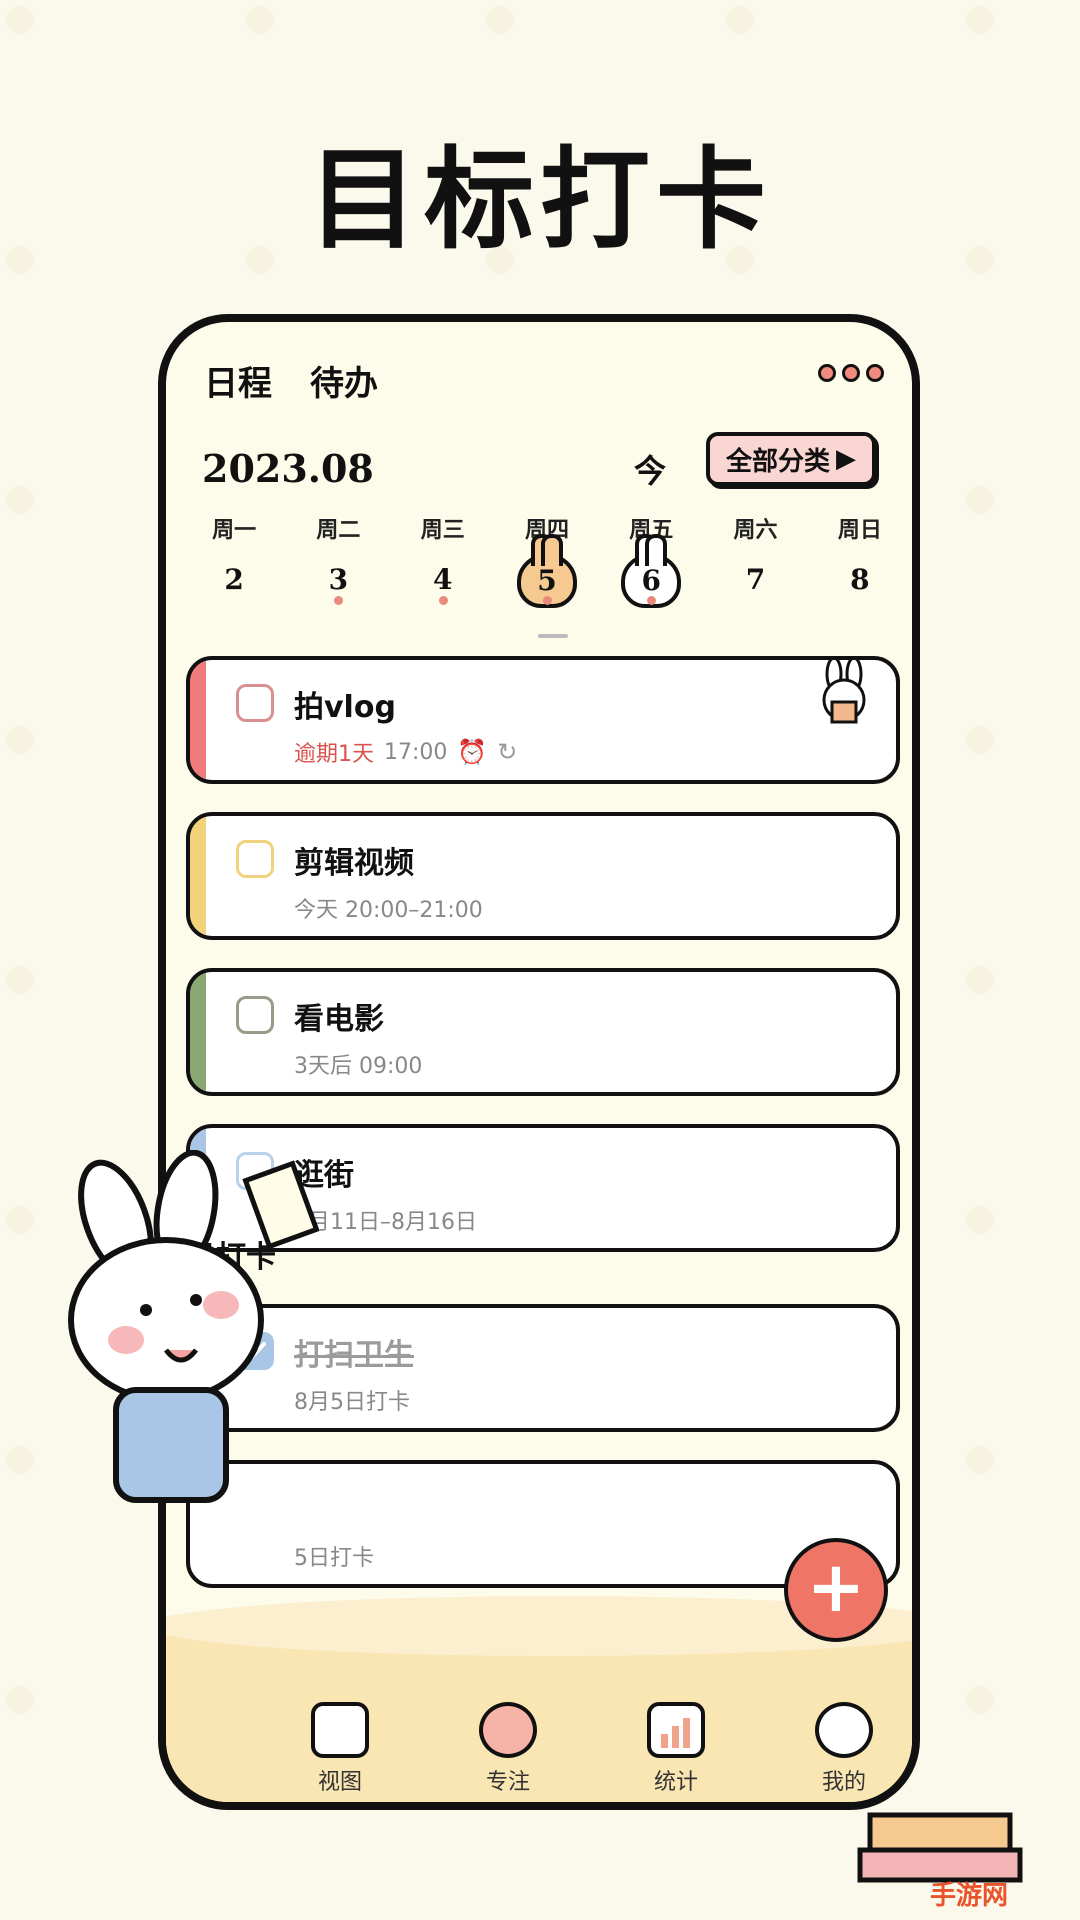 This screenshot has height=1920, width=1080. What do you see at coordinates (844, 1730) in the screenshot?
I see `bunny-avatar-icon` at bounding box center [844, 1730].